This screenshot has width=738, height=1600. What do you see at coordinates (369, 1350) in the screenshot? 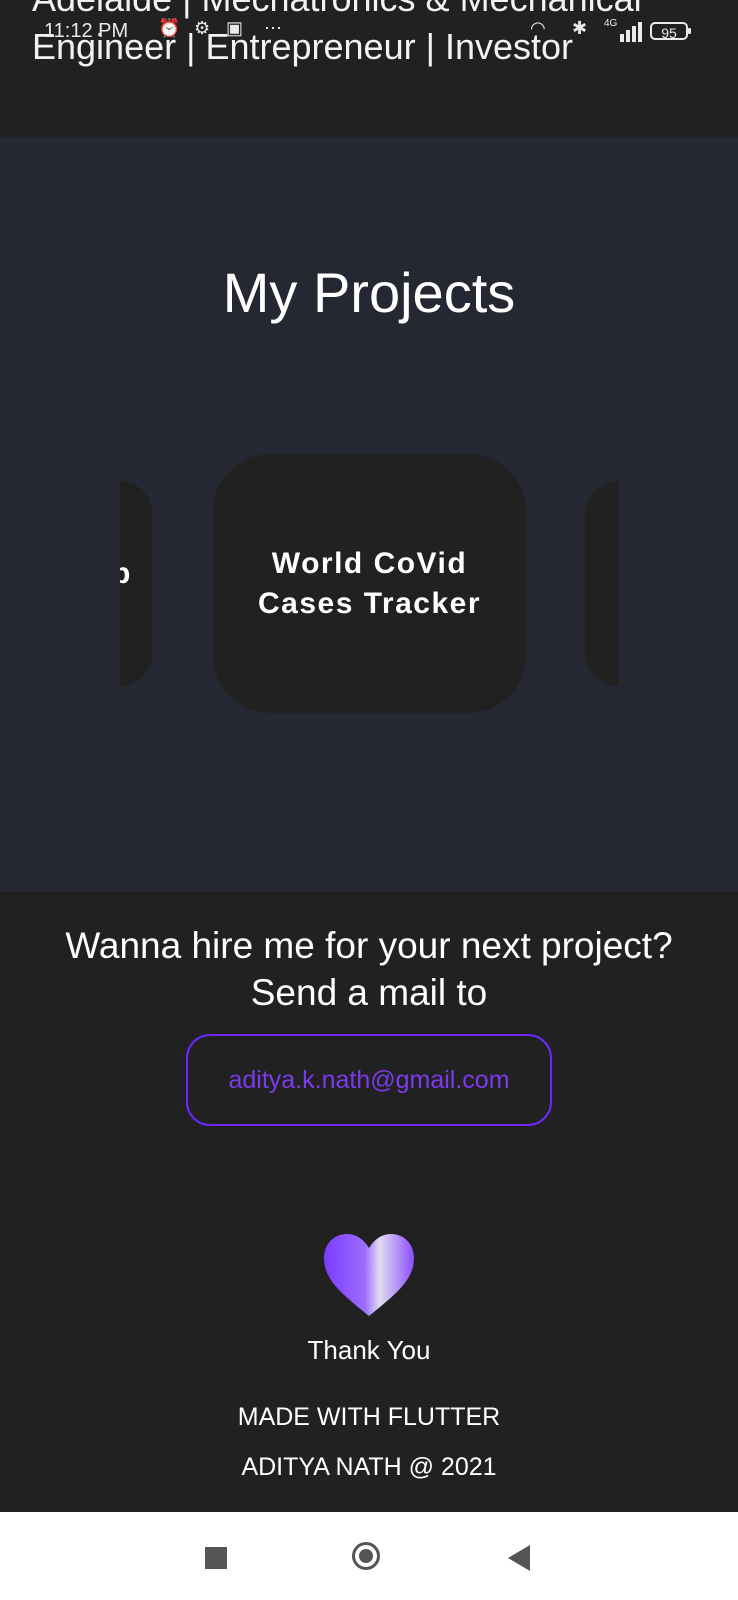
I see `thank-you-text: Thank You` at bounding box center [369, 1350].